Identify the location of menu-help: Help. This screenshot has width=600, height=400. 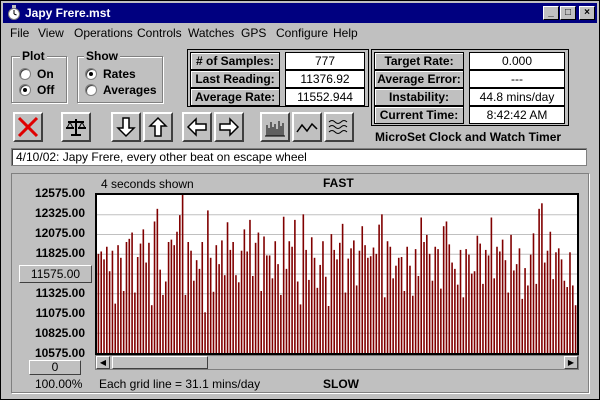
(345, 33).